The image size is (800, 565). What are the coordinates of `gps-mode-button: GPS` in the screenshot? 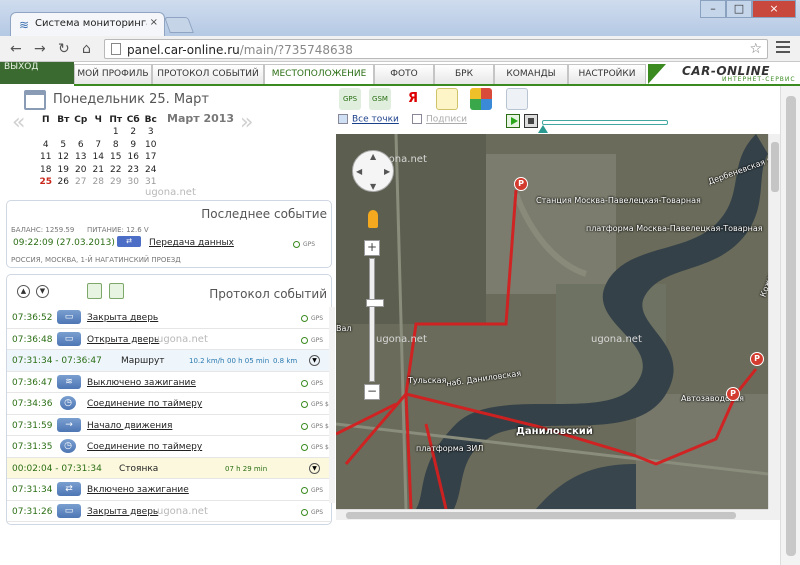 It's located at (350, 99).